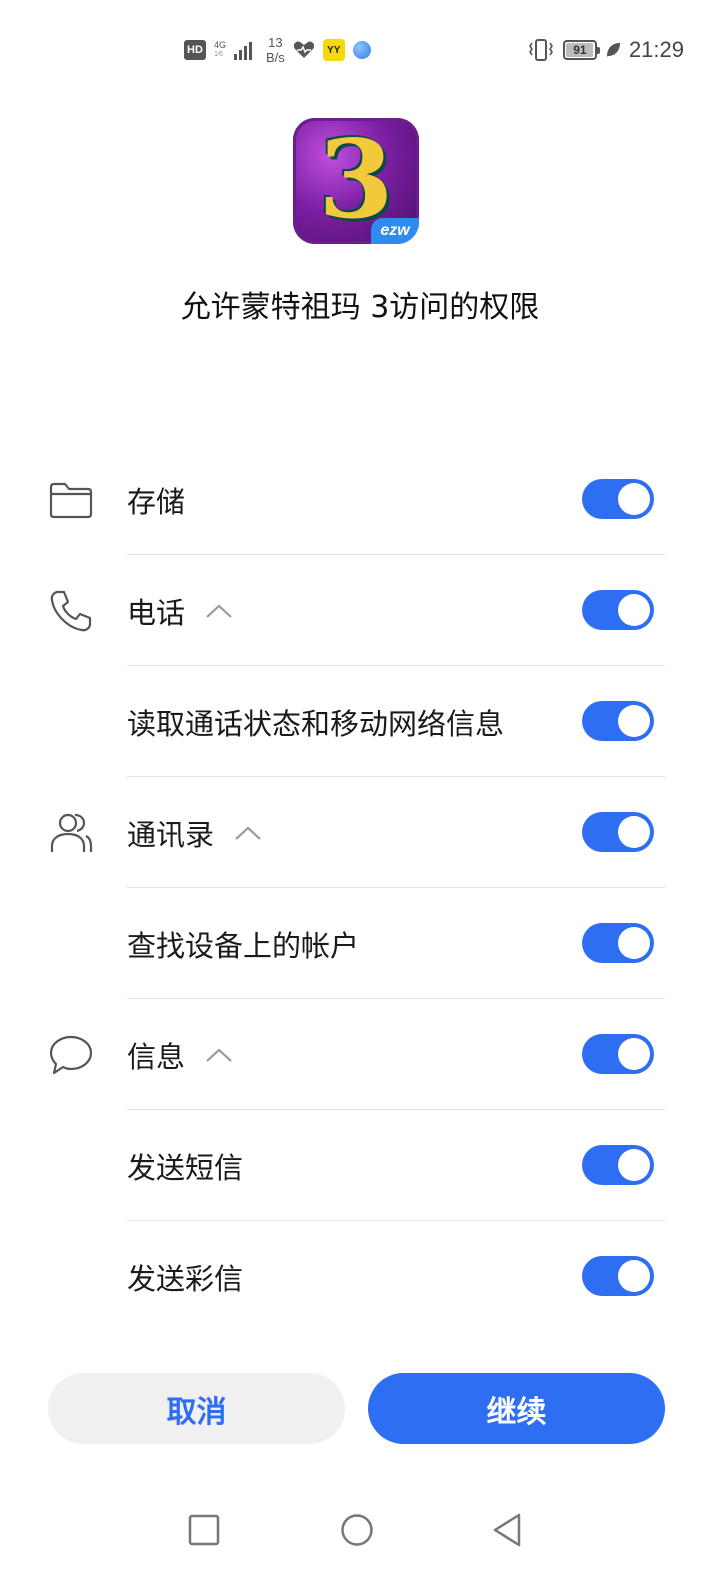 The width and height of the screenshot is (720, 1584). Describe the element at coordinates (196, 1408) in the screenshot. I see `cancel-button: 取消` at that location.